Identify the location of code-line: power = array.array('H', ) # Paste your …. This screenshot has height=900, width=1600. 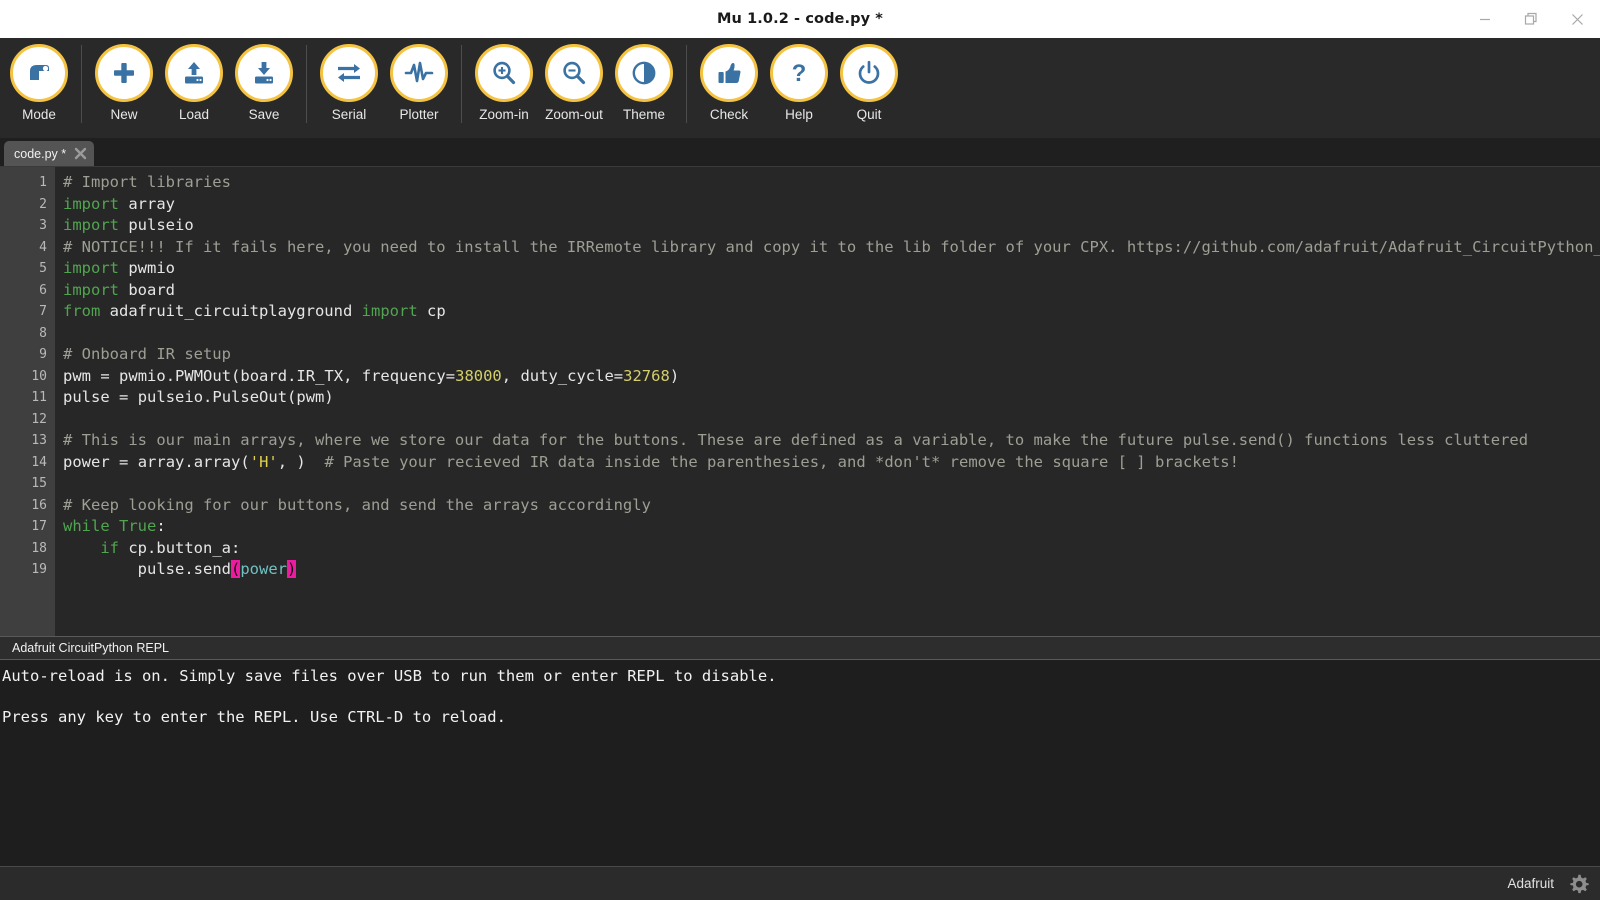
(831, 463).